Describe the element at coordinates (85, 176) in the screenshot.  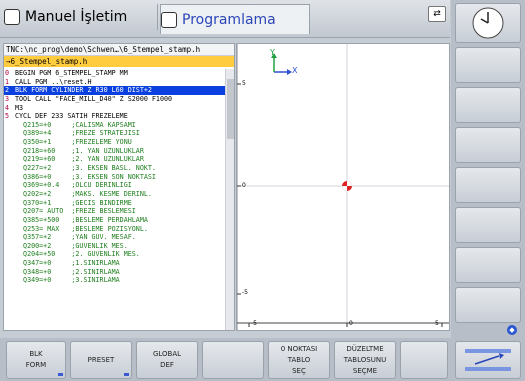
I see `line-text: Q386=+0 ;3. EKSEN SON NOKTASI` at that location.